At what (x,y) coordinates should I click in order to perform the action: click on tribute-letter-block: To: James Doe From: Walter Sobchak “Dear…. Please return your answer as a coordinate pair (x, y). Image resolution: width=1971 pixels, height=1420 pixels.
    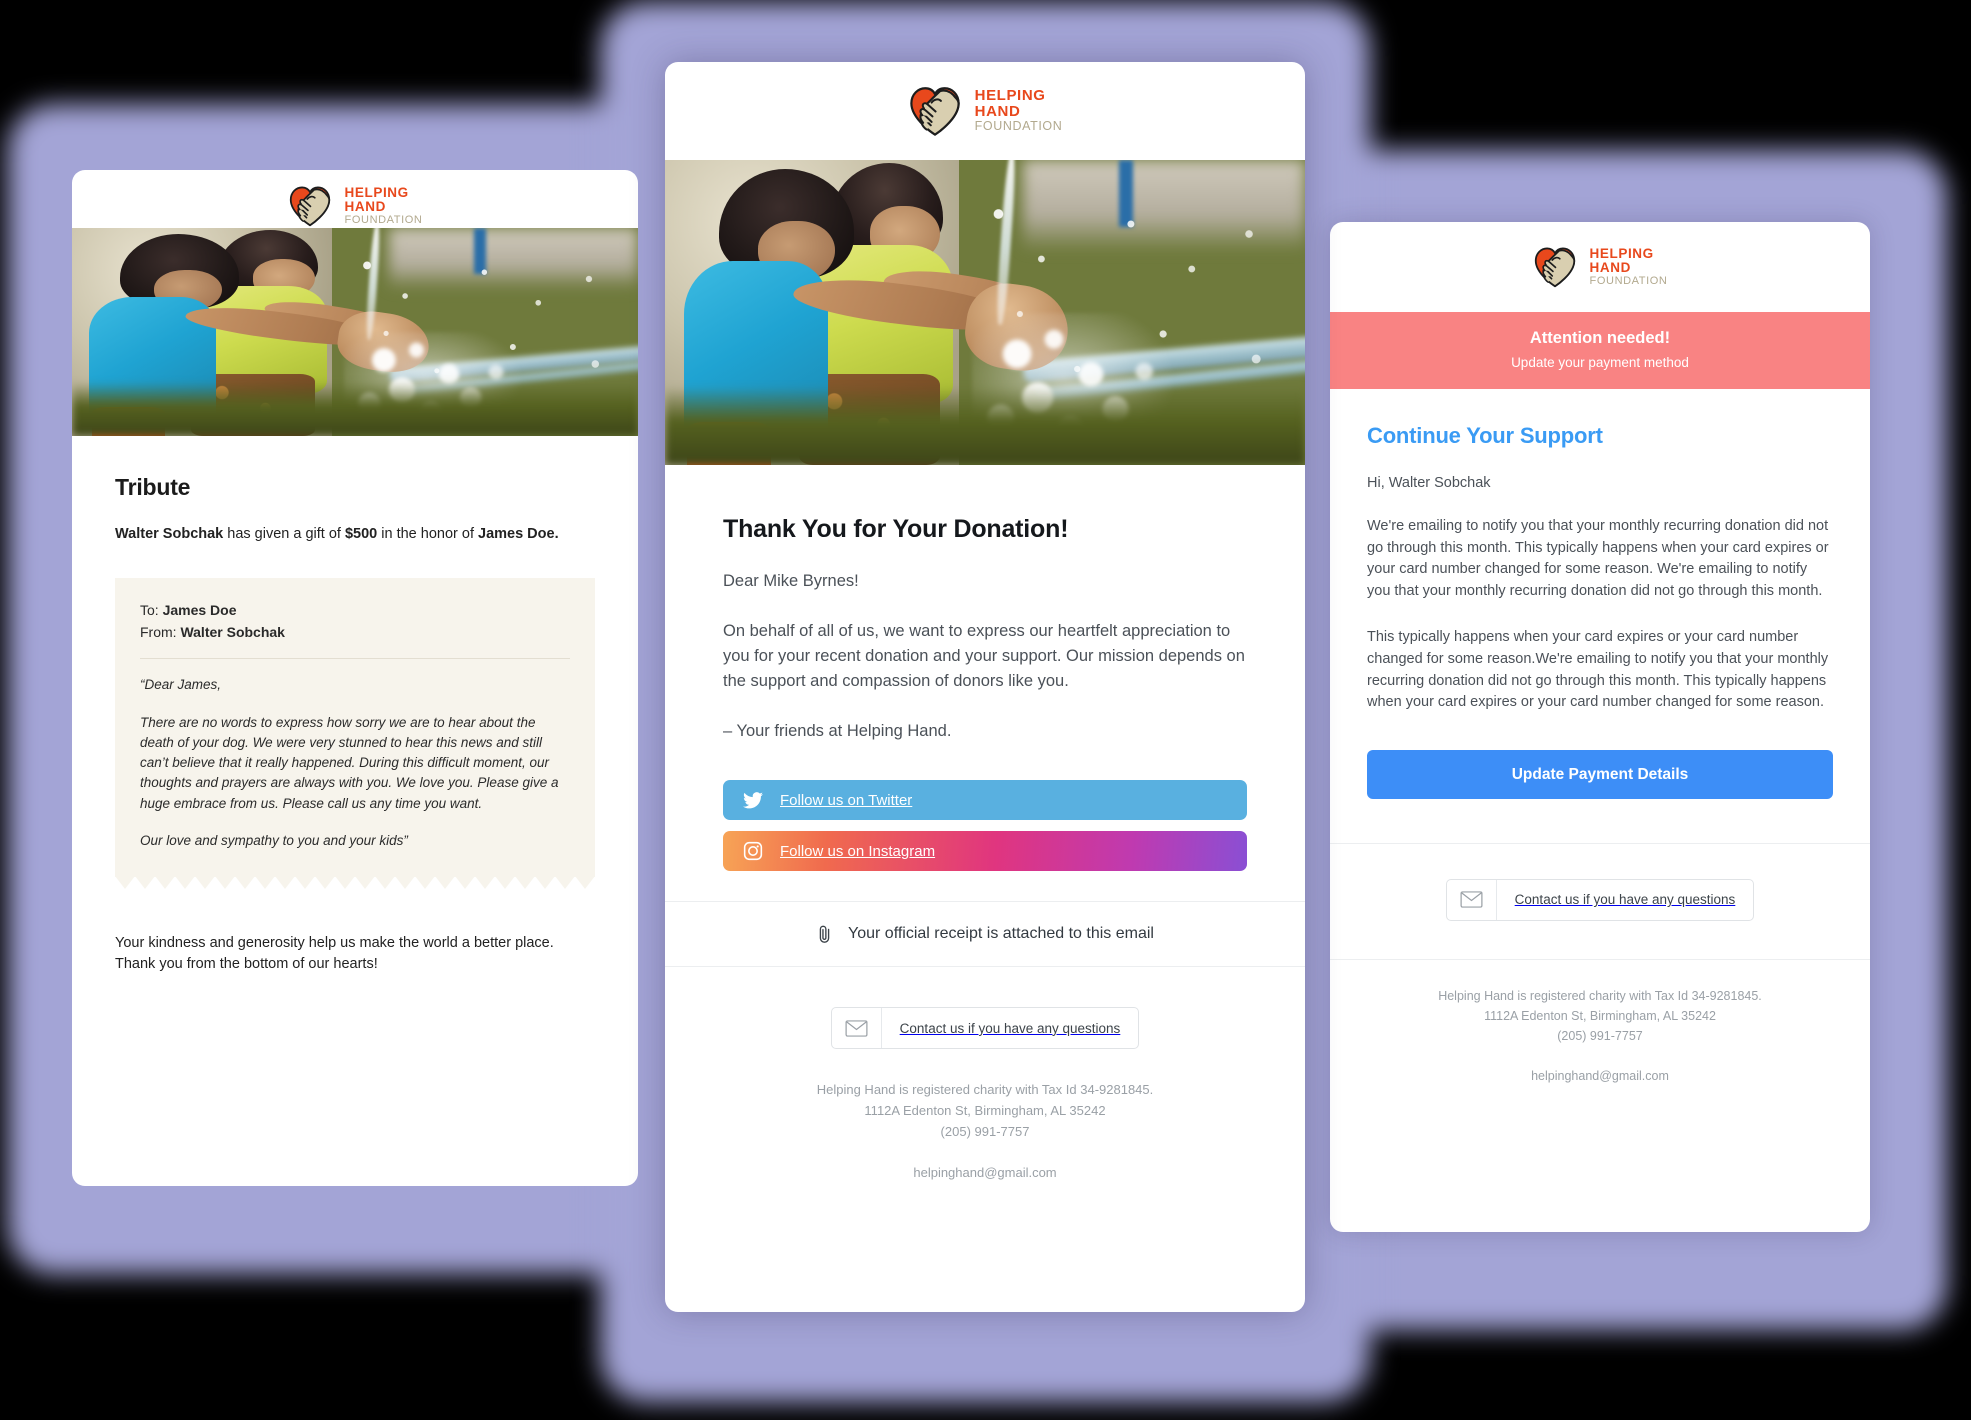
    Looking at the image, I should click on (355, 727).